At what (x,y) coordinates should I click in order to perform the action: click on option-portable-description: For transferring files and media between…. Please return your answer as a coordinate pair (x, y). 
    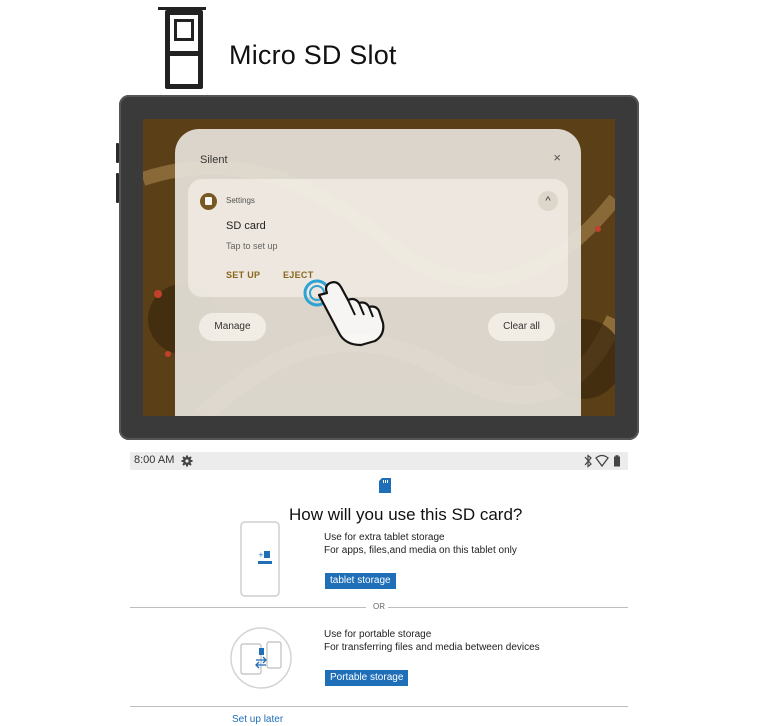
    Looking at the image, I should click on (432, 647).